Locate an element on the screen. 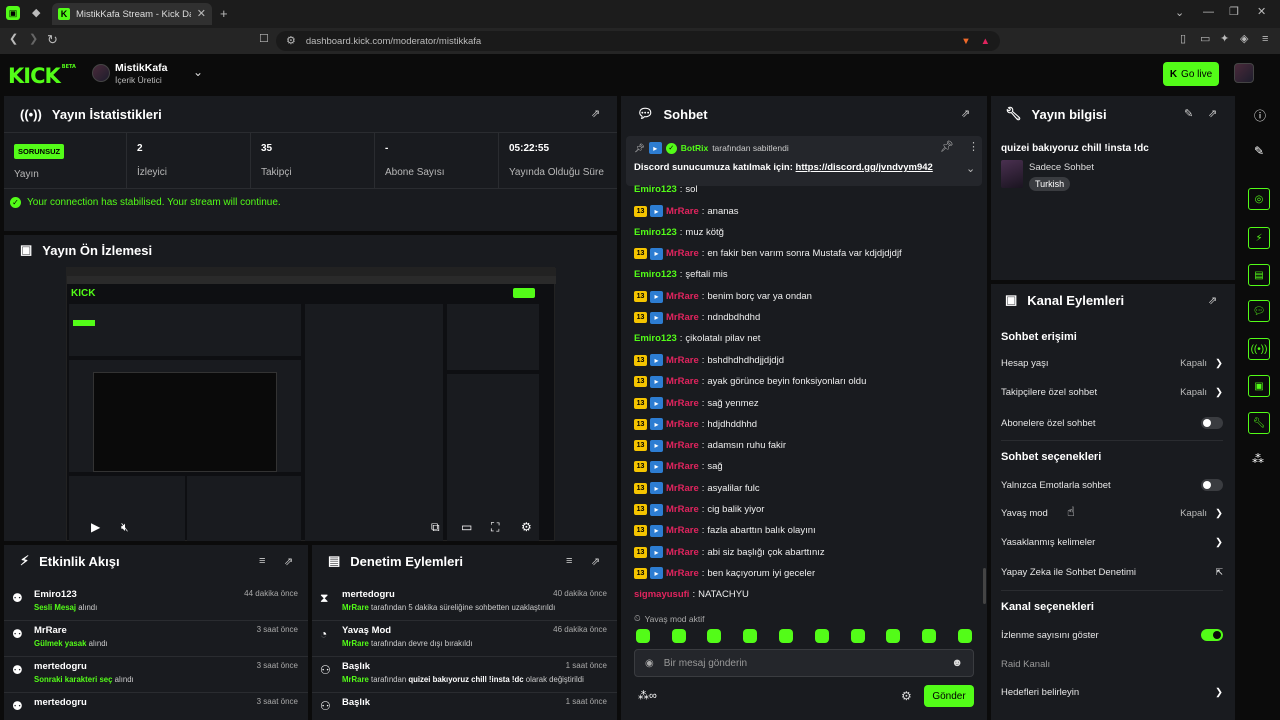  close-tab-icon: ✕ is located at coordinates (201, 14).